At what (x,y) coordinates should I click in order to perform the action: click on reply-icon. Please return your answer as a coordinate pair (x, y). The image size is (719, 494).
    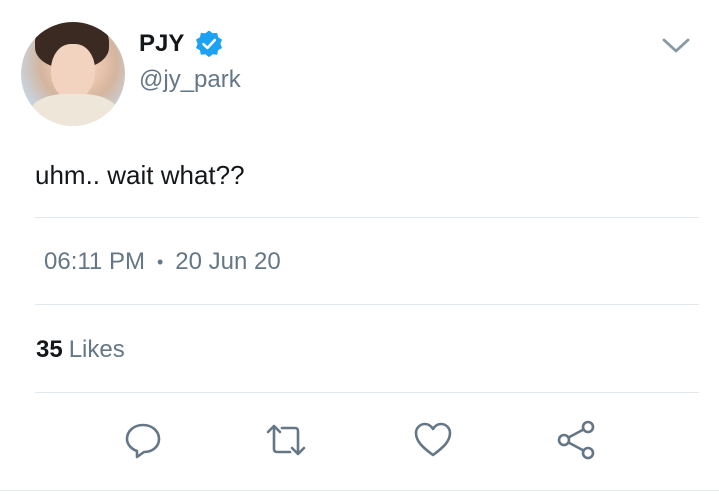
    Looking at the image, I should click on (143, 442).